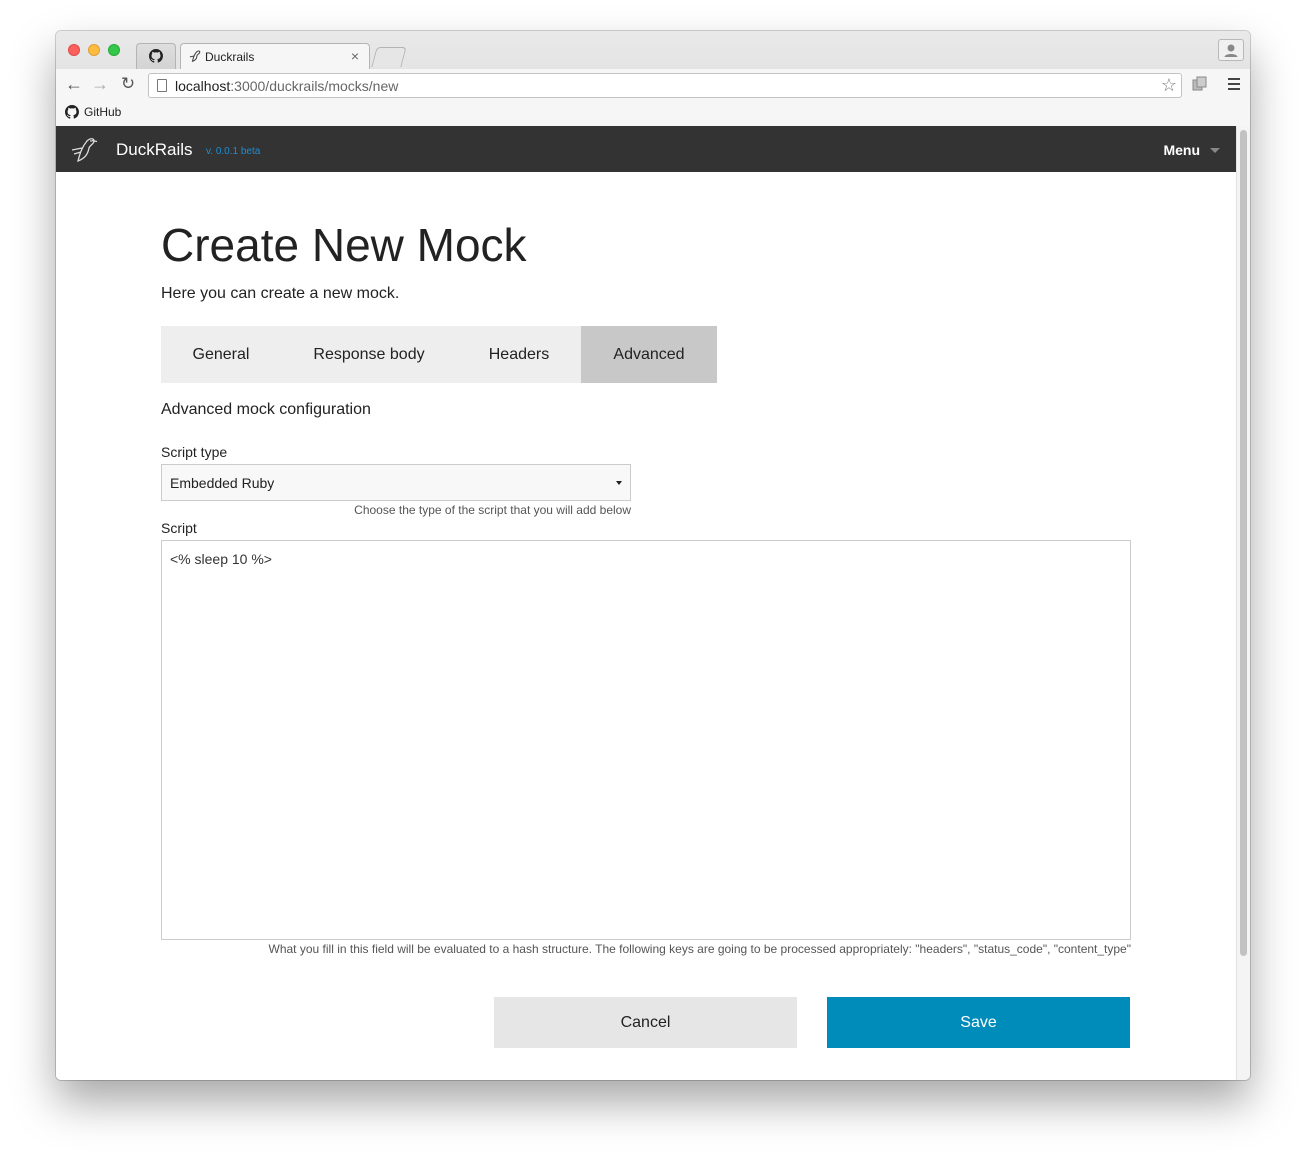 This screenshot has height=1161, width=1306. Describe the element at coordinates (1200, 84) in the screenshot. I see `extension-icon` at that location.